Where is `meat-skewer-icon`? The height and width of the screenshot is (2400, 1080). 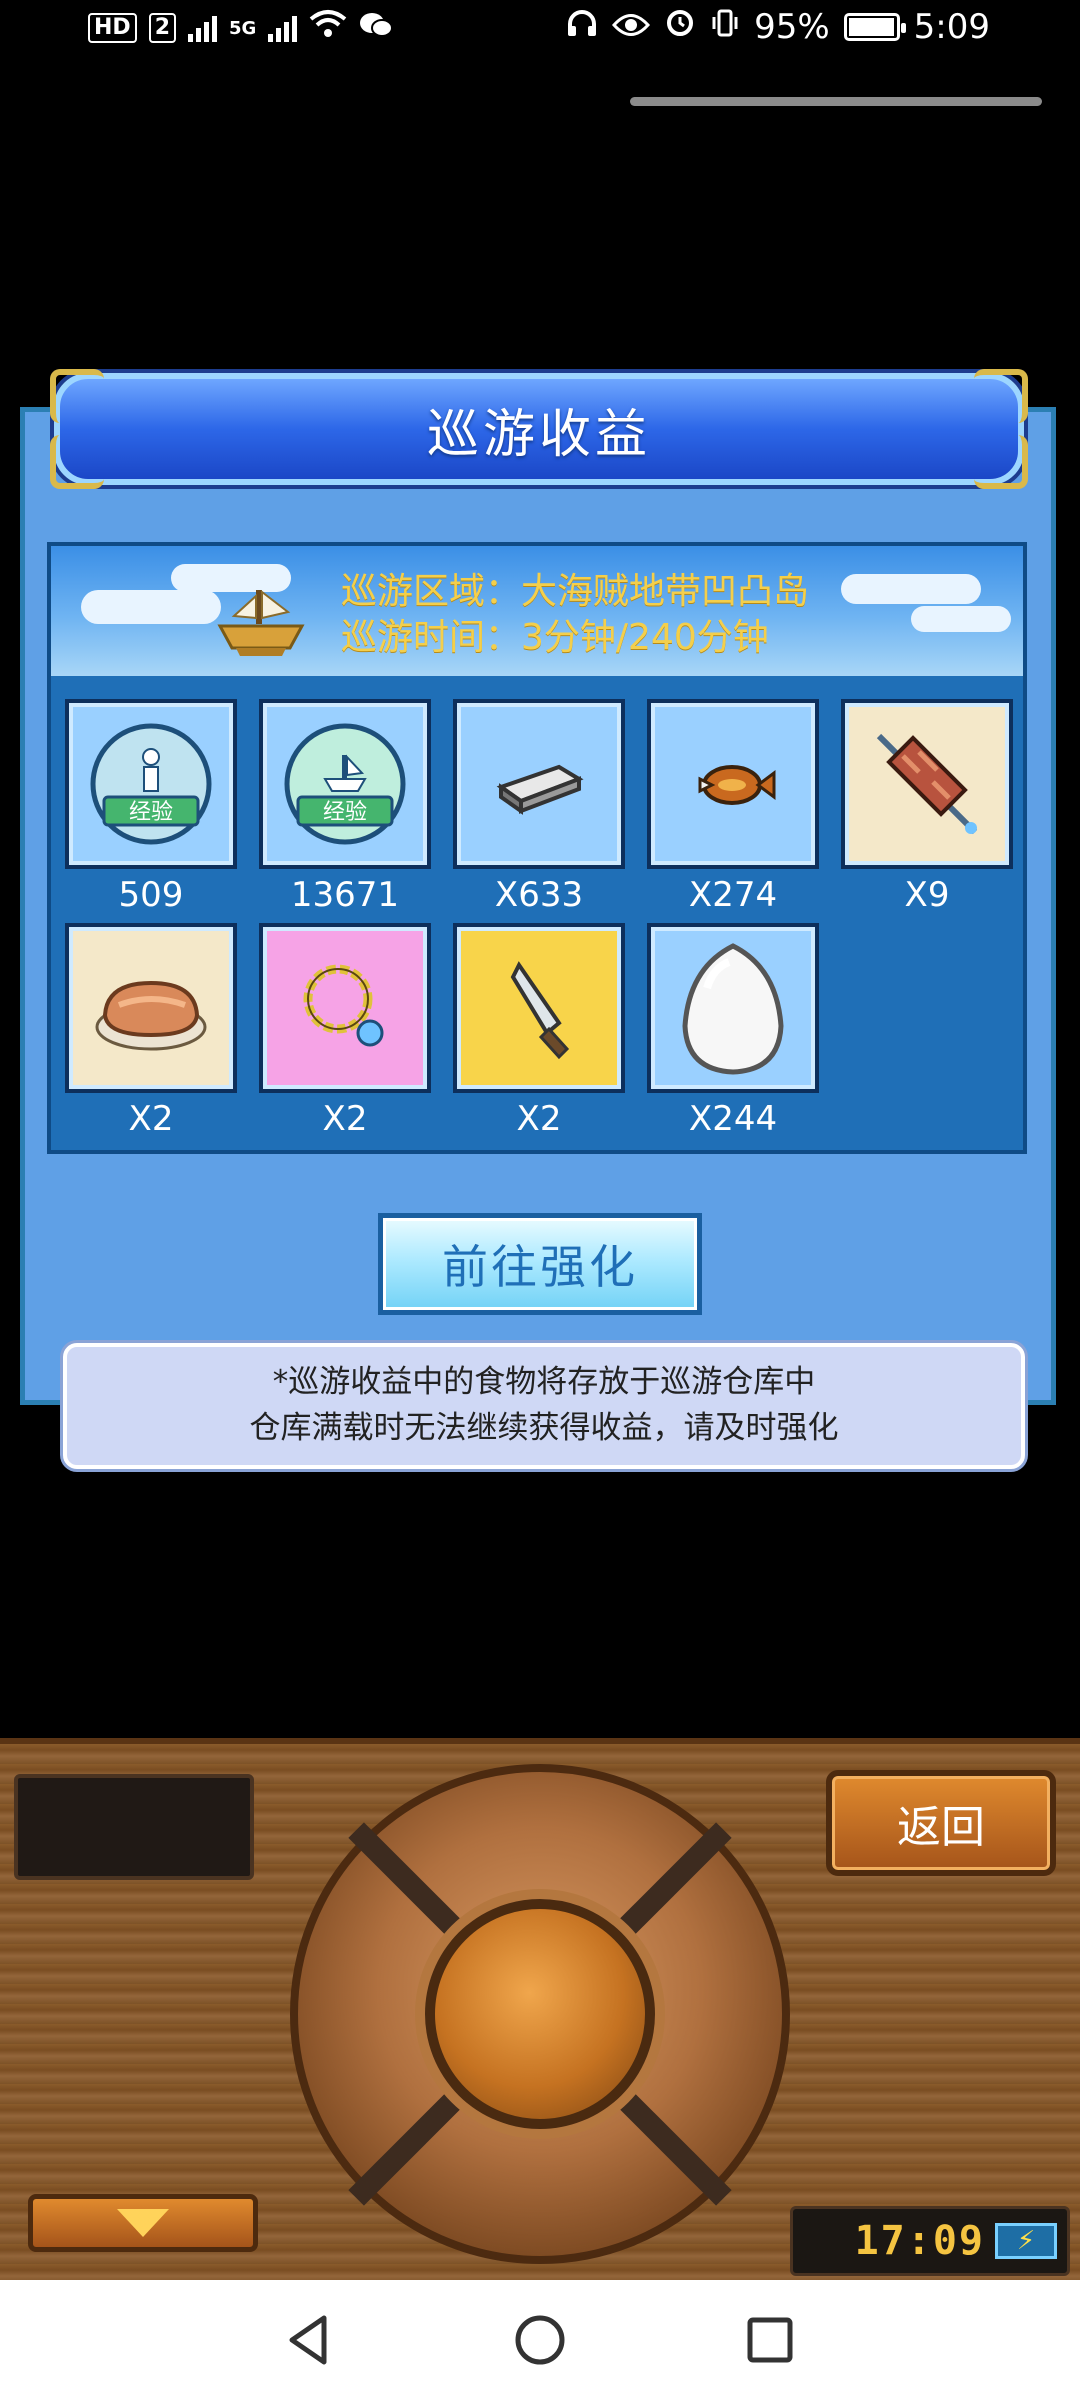
meat-skewer-icon is located at coordinates (927, 784).